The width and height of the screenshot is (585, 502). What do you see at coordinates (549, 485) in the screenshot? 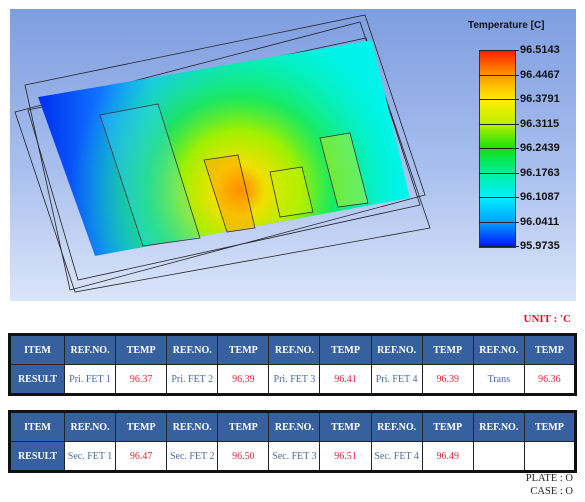
I see `footer-notes: PLATE : O CASE : O` at bounding box center [549, 485].